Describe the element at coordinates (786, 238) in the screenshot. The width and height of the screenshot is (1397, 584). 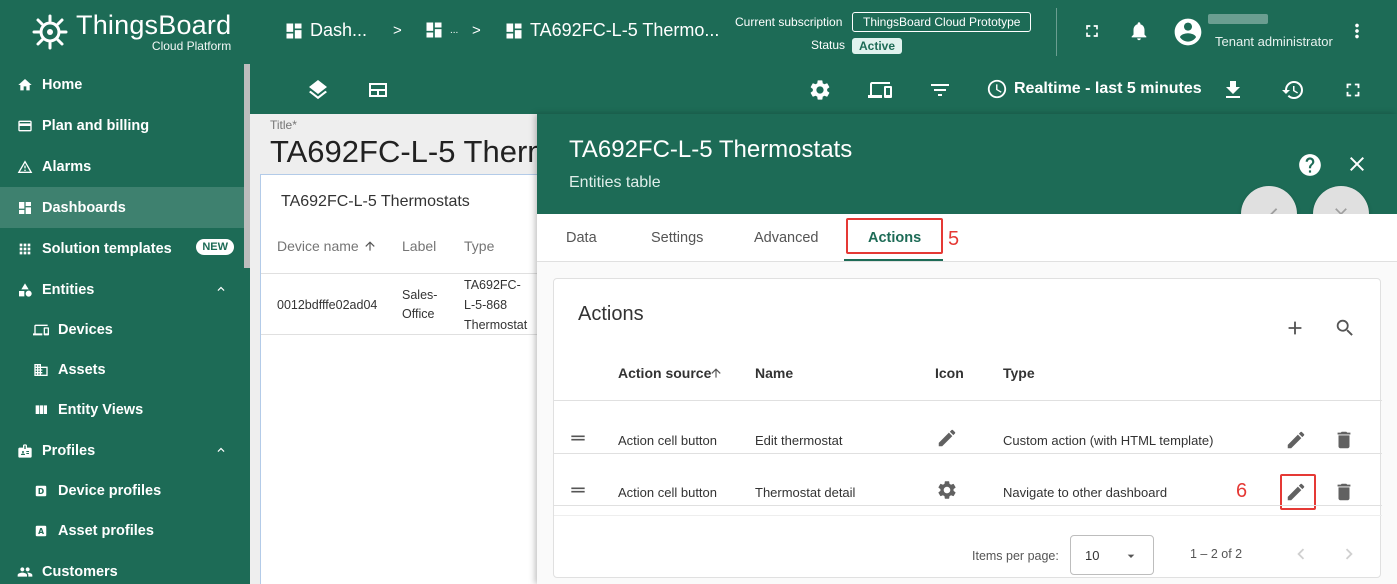
I see `tab-advanced: Advanced` at that location.